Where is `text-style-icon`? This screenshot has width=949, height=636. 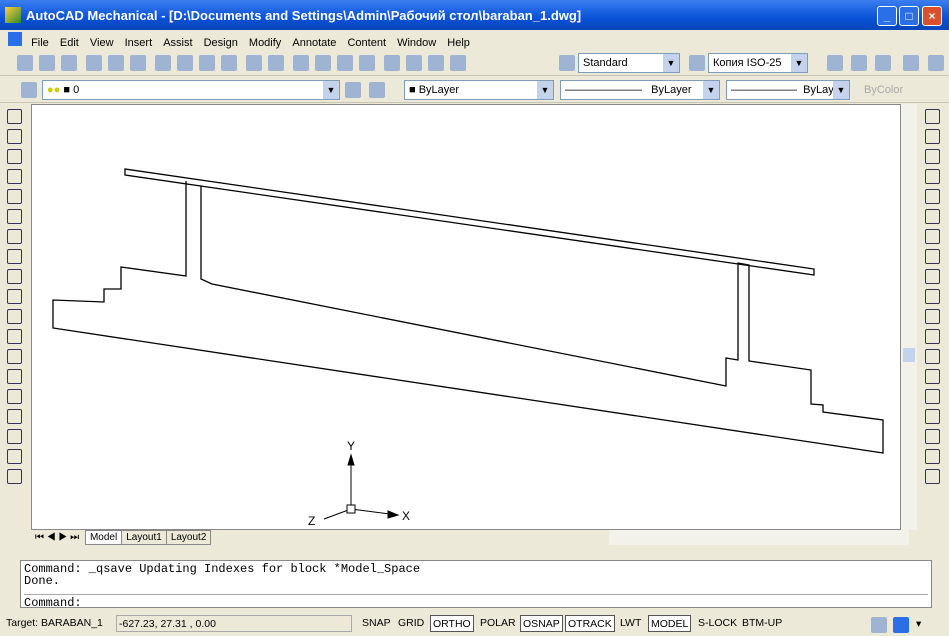
text-style-icon is located at coordinates (567, 63).